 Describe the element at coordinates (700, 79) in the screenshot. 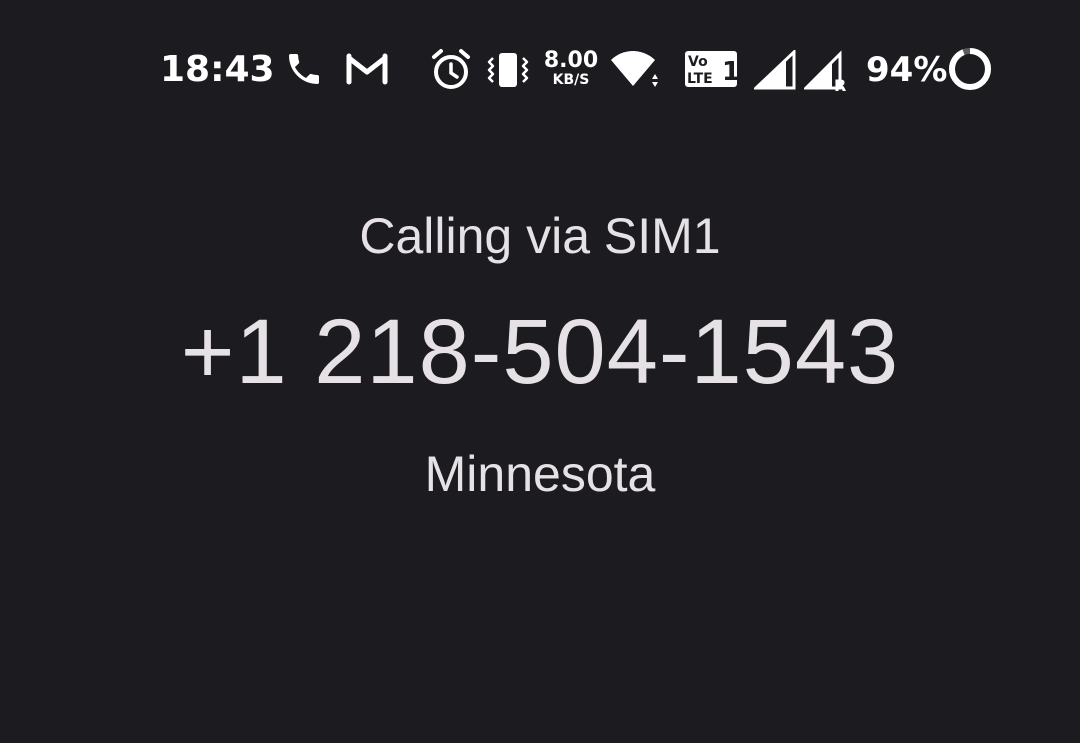

I see `volte-label-bottom: LTE` at that location.